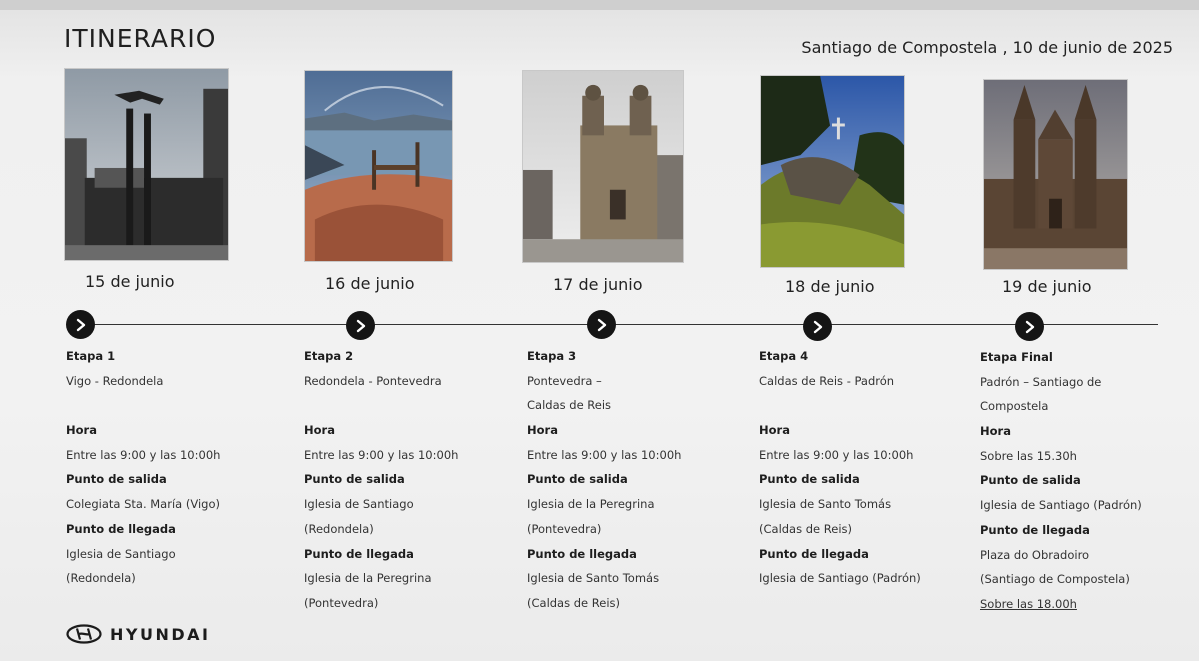 Image resolution: width=1199 pixels, height=661 pixels. Describe the element at coordinates (1055, 579) in the screenshot. I see `stage-5-llegada-line-2: (Santiago de Compostela)` at that location.